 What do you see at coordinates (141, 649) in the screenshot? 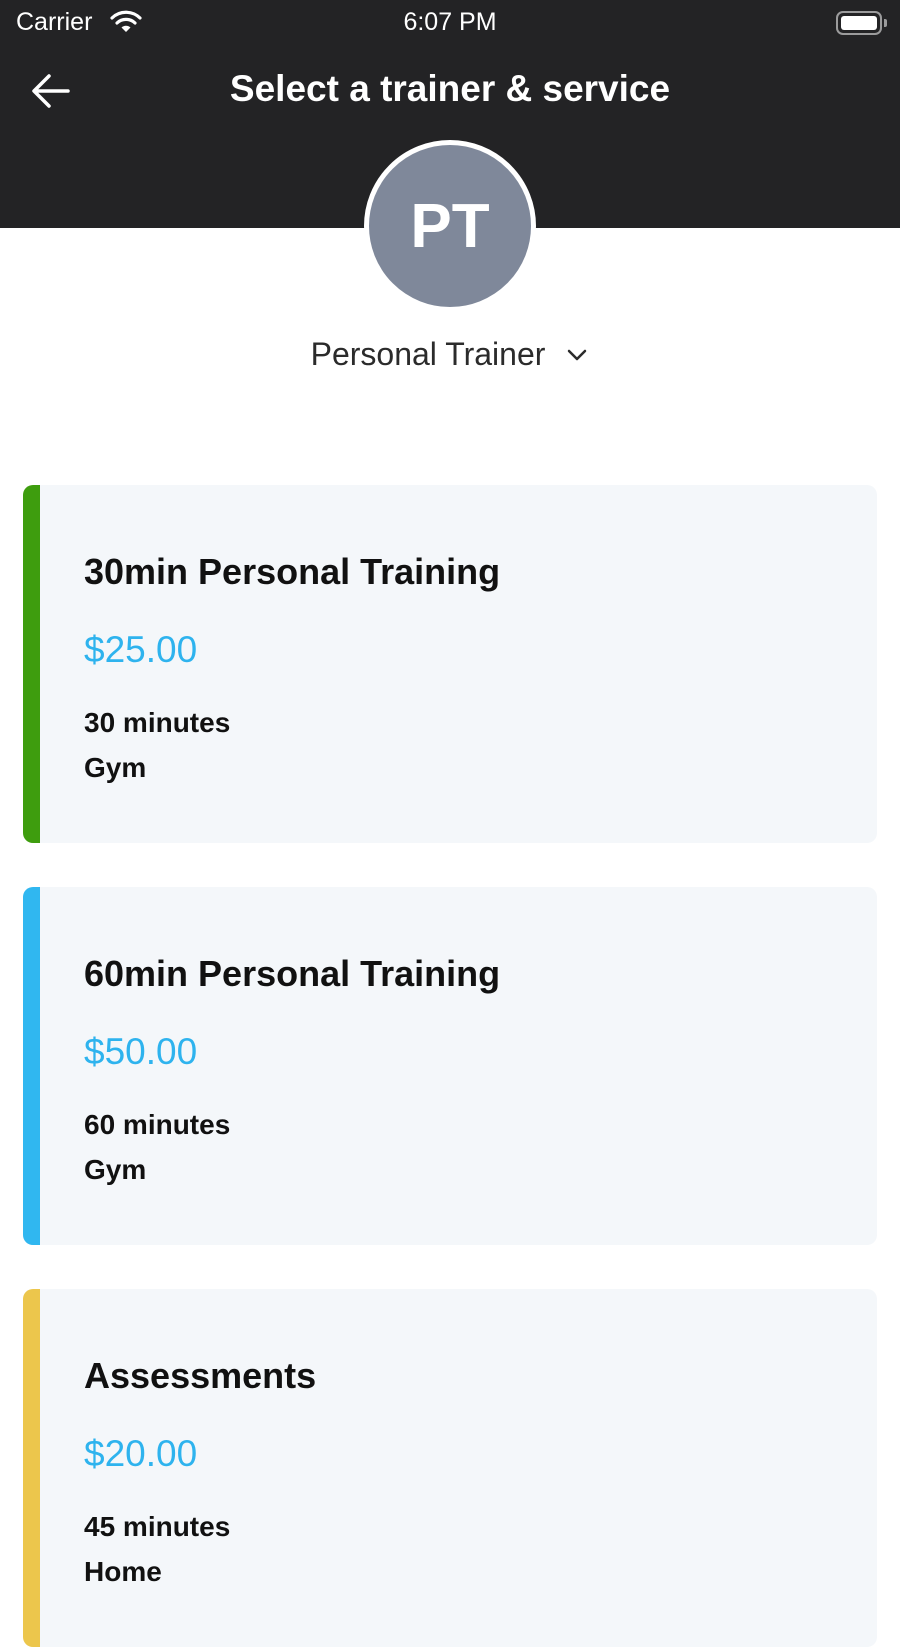
I see `service-price: $25.00` at bounding box center [141, 649].